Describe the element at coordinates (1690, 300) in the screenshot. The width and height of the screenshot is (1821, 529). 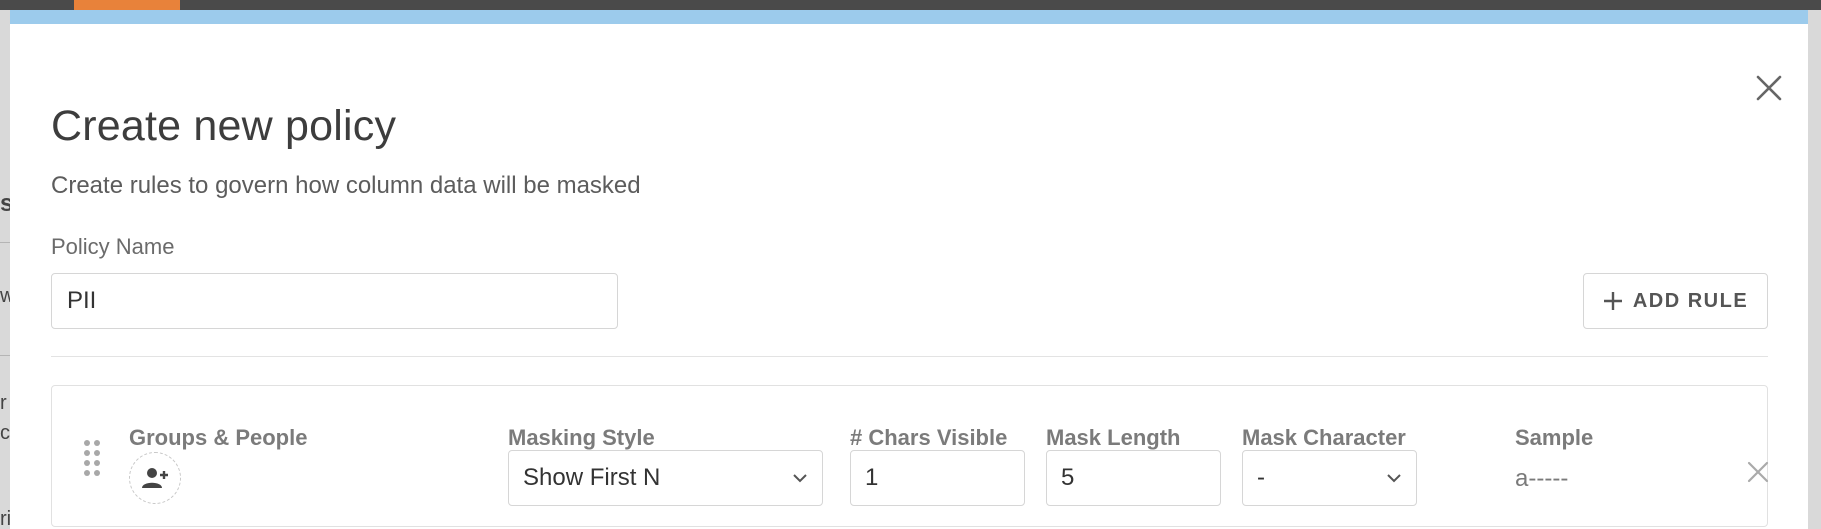
I see `add-rule-label: ADD RULE` at that location.